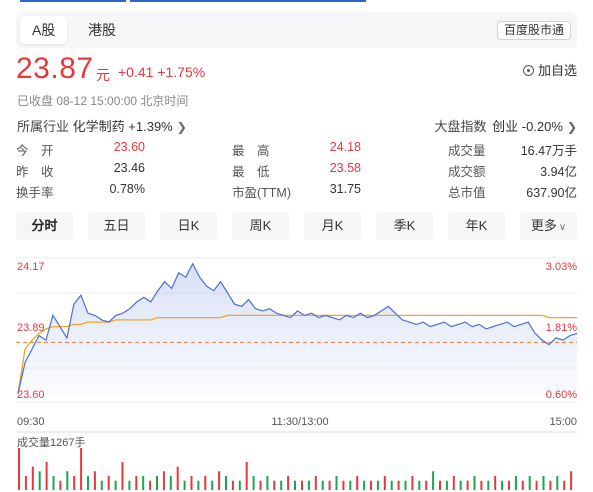 This screenshot has height=492, width=593. I want to click on stat-value: 23.58, so click(345, 168).